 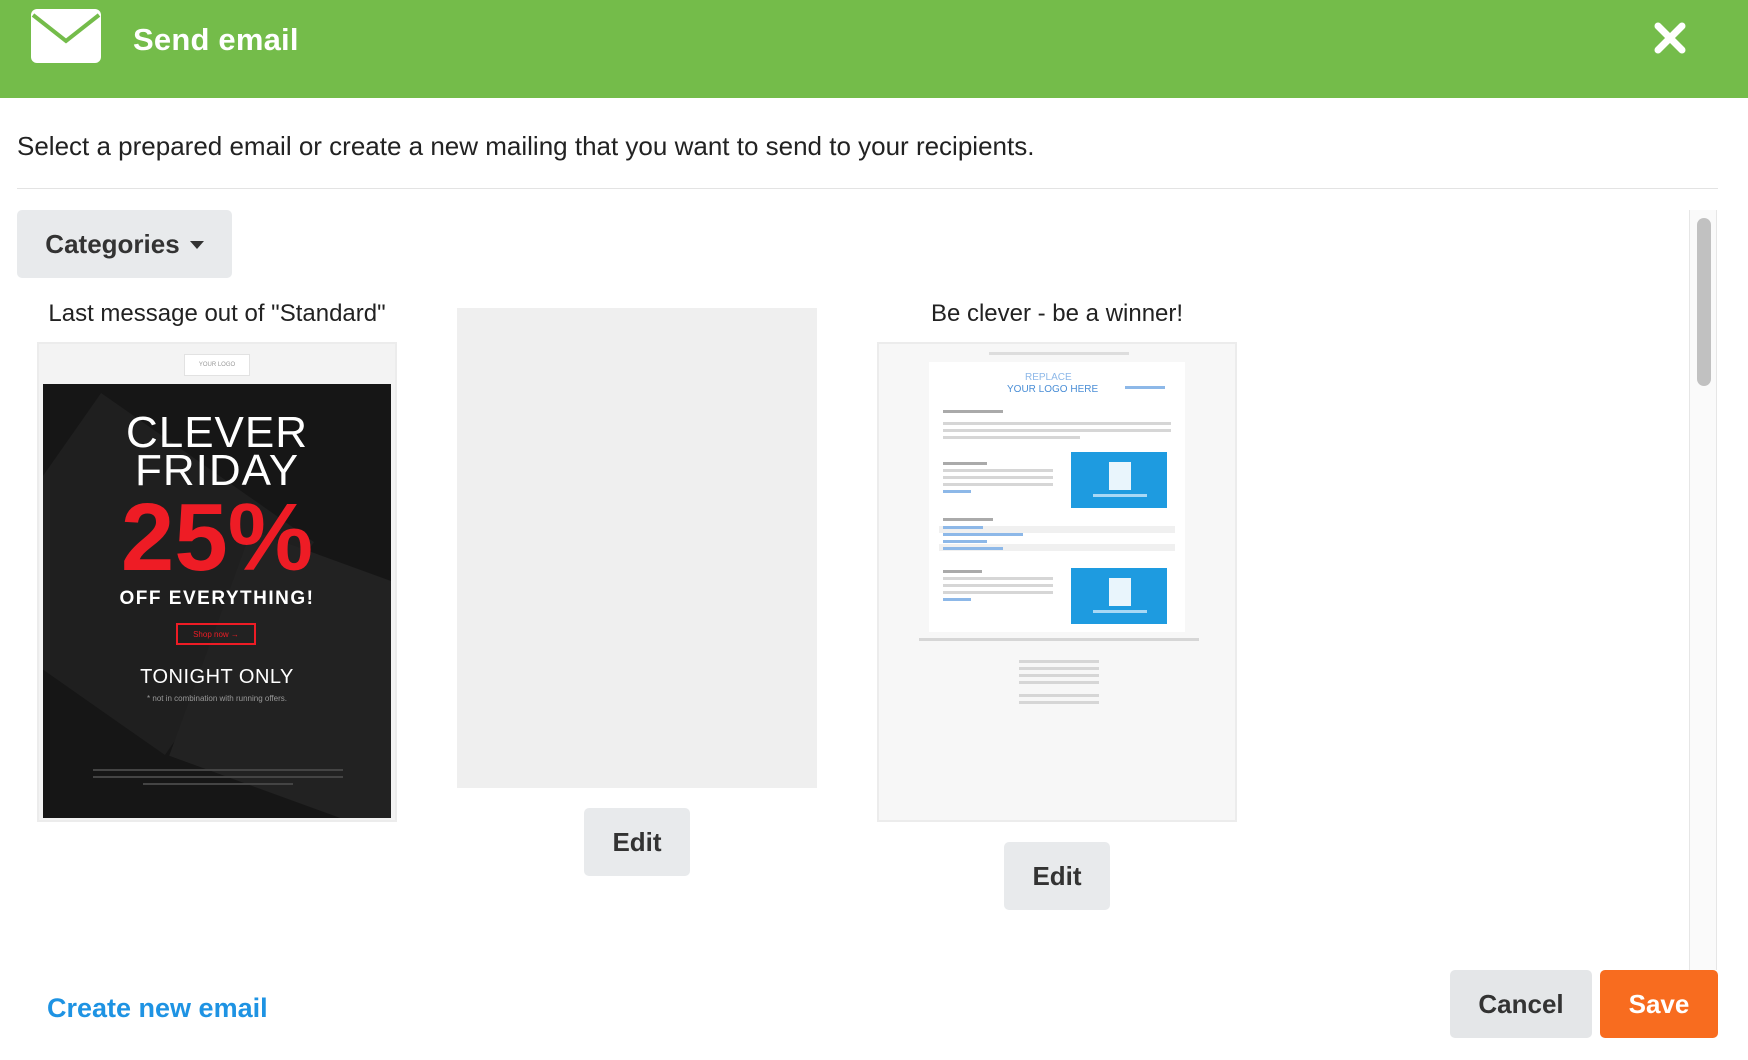 I want to click on dialog-header: Send email, so click(x=874, y=49).